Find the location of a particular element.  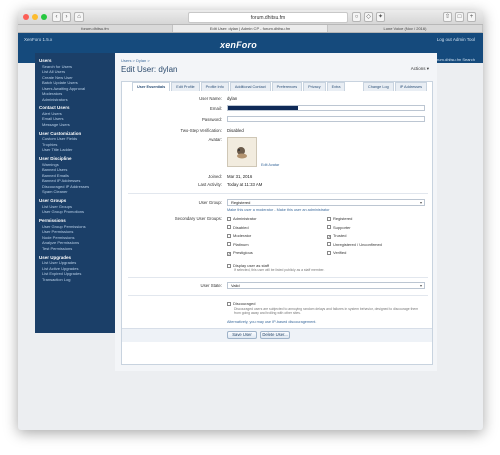

secondary-group-checkbox: Moderator is located at coordinates (239, 235).